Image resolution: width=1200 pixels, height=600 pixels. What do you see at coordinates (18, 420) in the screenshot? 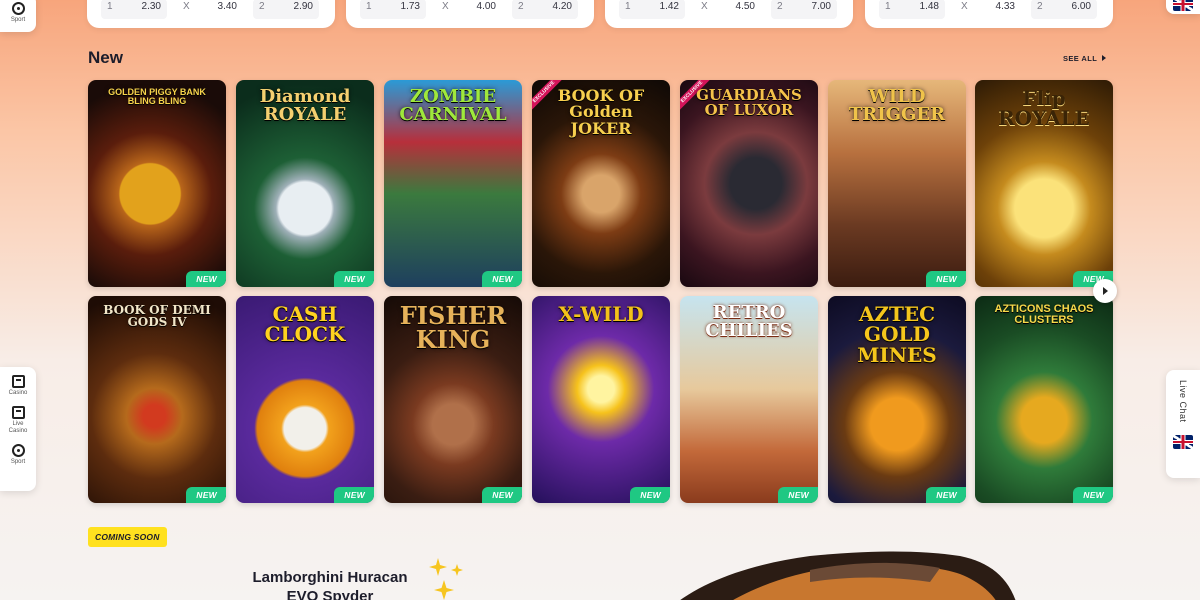
I see `rail-live-casino: Live Casino` at bounding box center [18, 420].